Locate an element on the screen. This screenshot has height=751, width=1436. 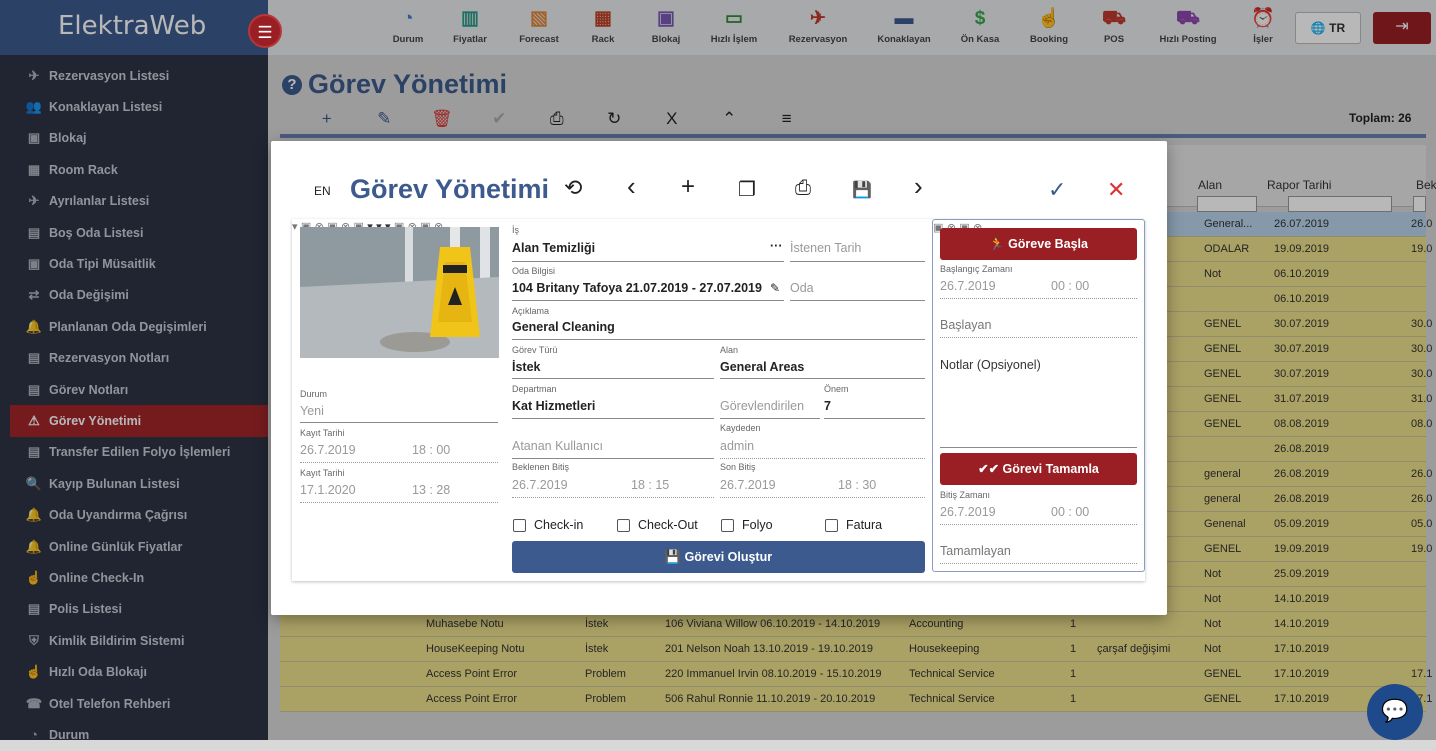
son-bitis-date: 26.7.2019 is located at coordinates (748, 485).